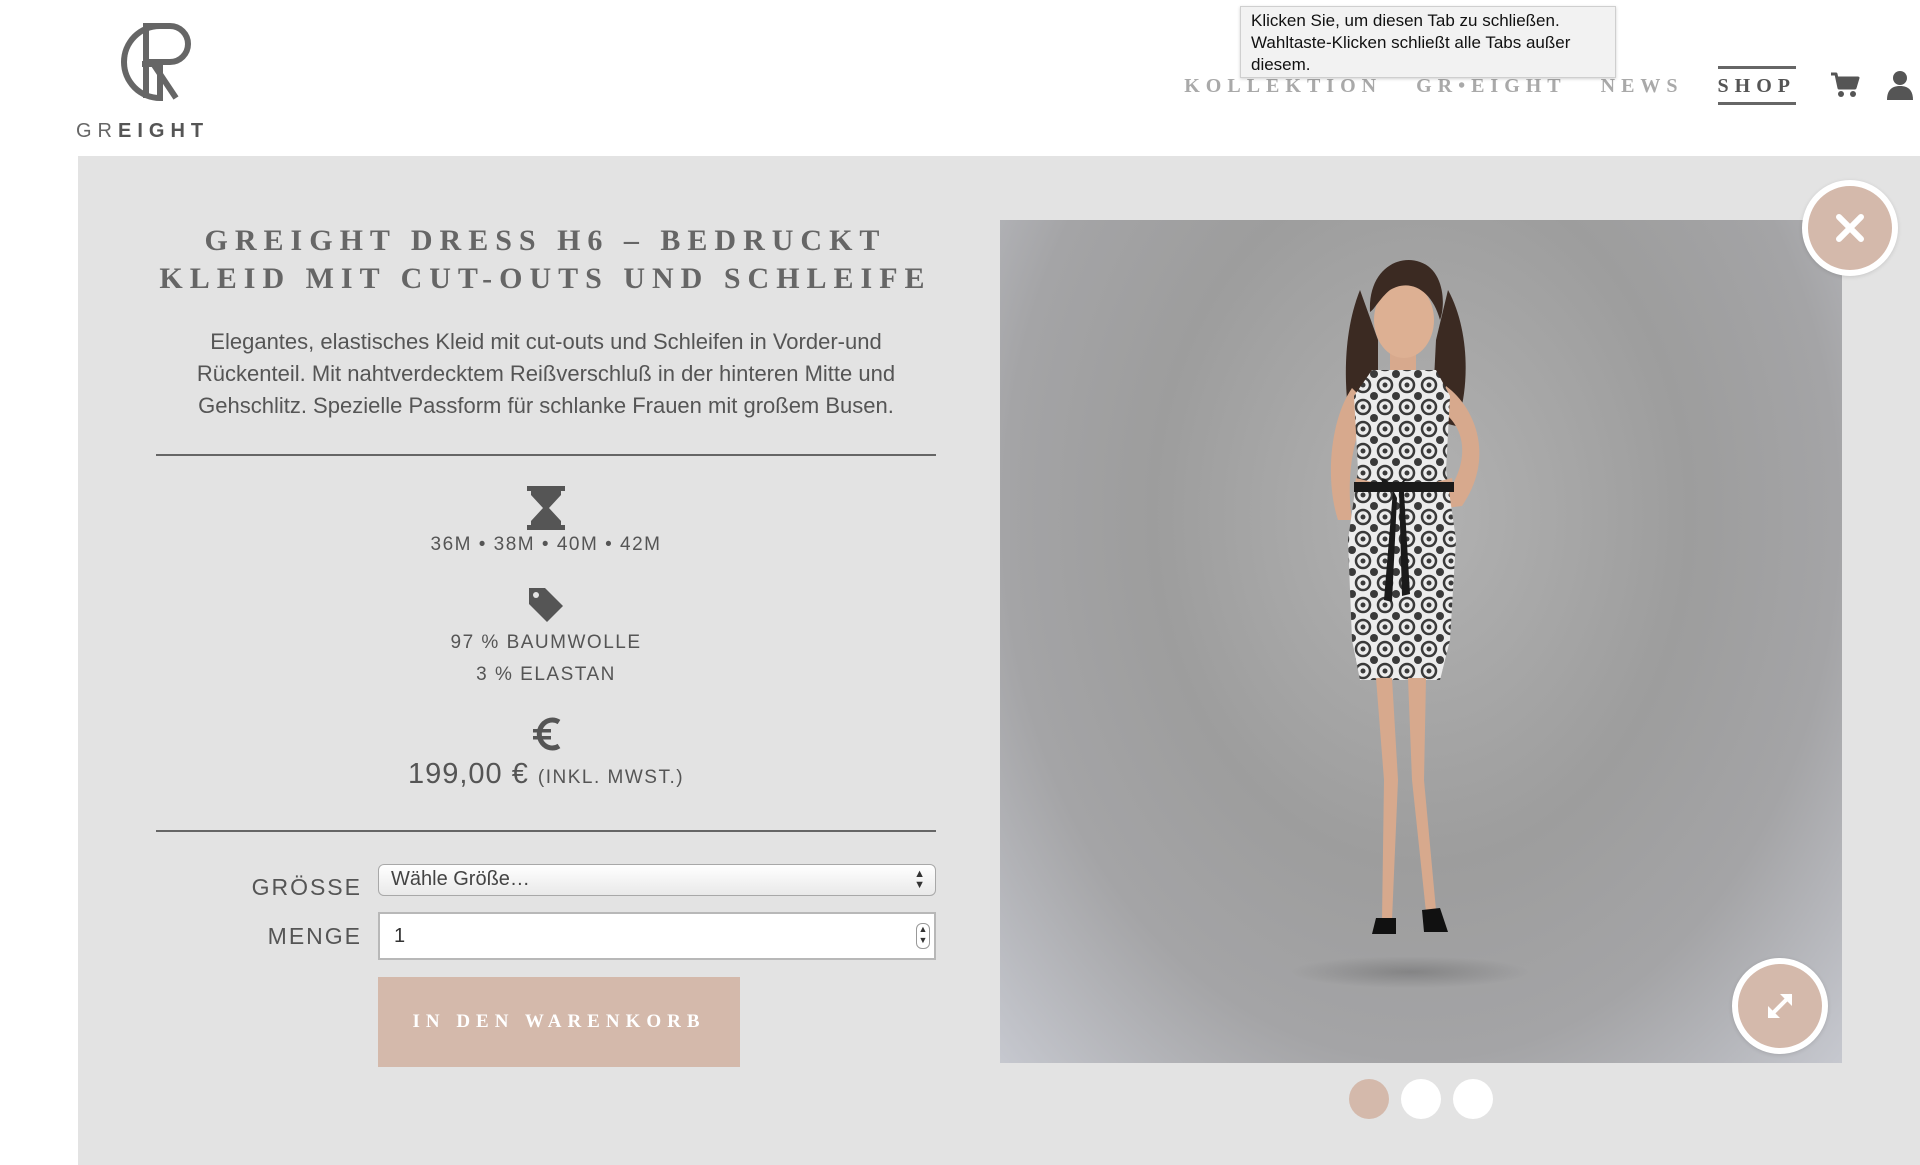  Describe the element at coordinates (546, 674) in the screenshot. I see `material-line-2: 3 % ELASTAN` at that location.